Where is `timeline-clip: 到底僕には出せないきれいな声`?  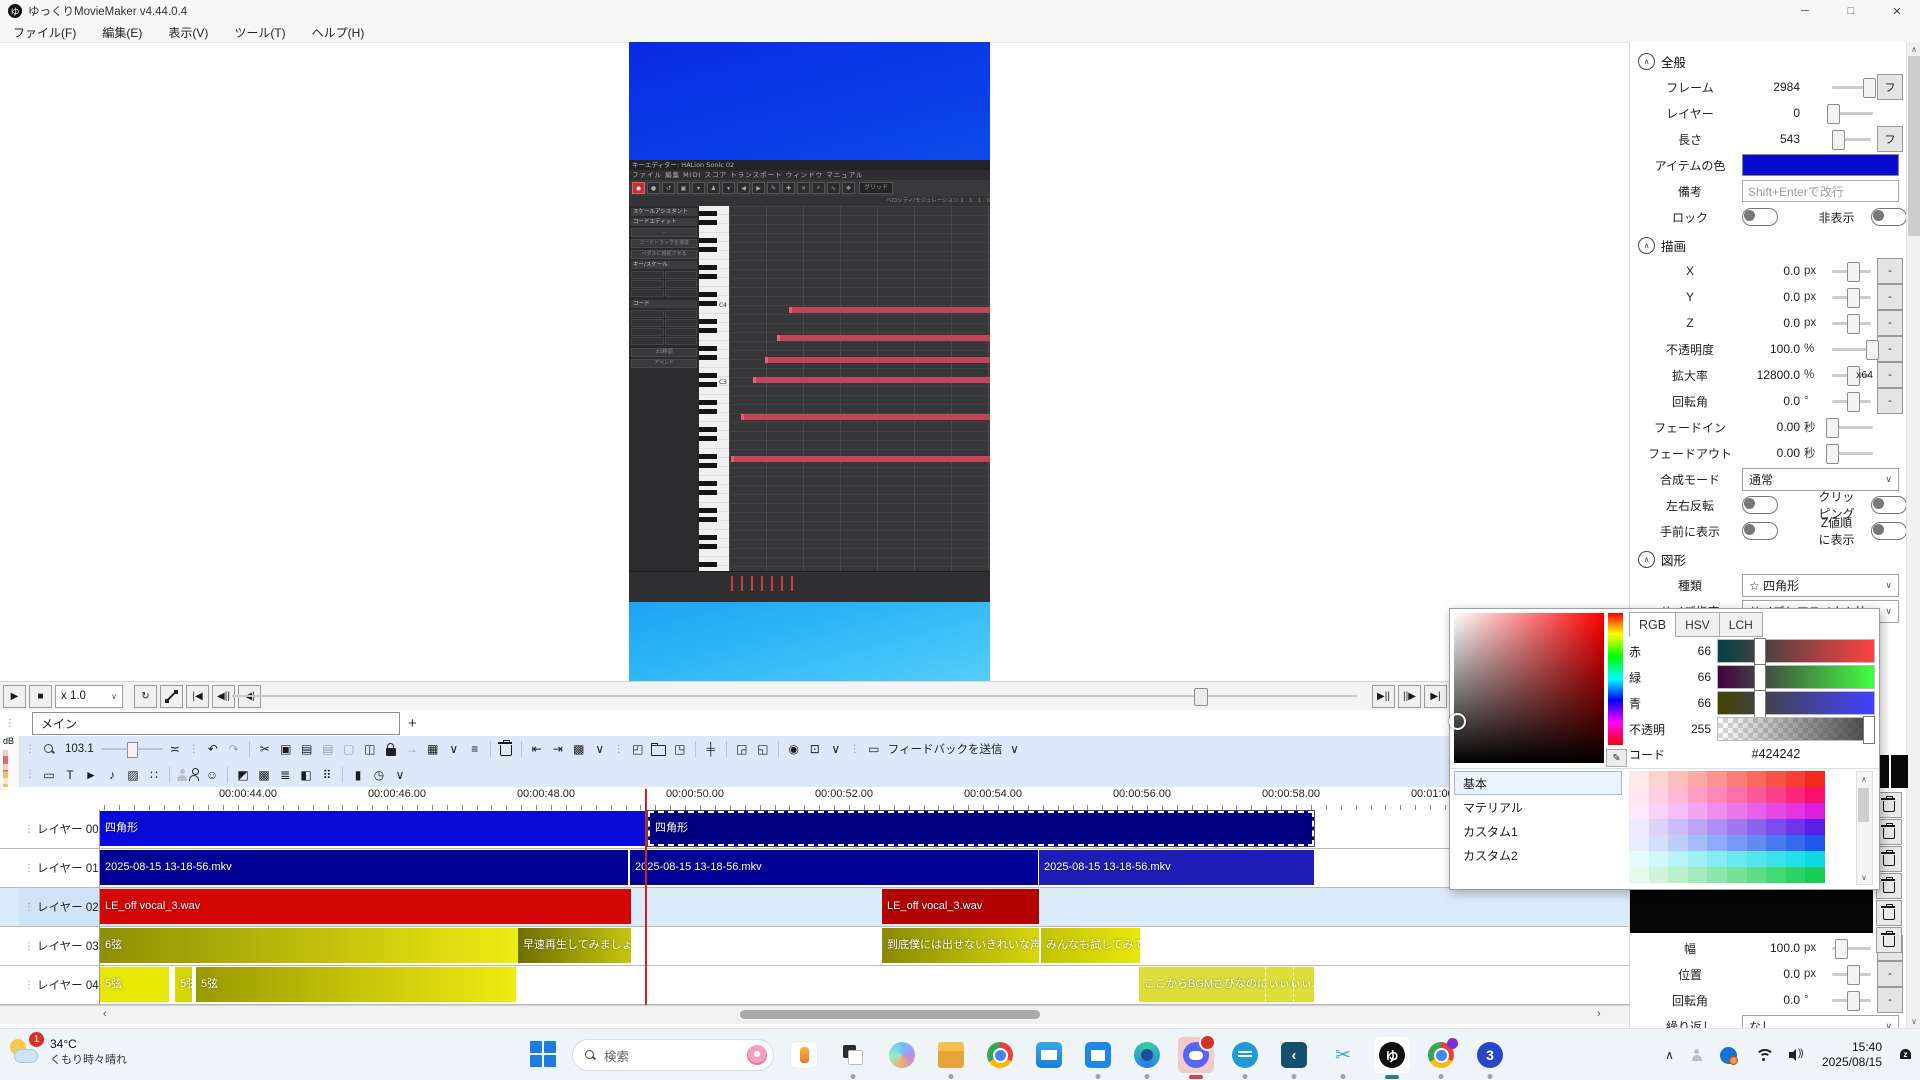
timeline-clip: 到底僕には出せないきれいな声 is located at coordinates (960, 945).